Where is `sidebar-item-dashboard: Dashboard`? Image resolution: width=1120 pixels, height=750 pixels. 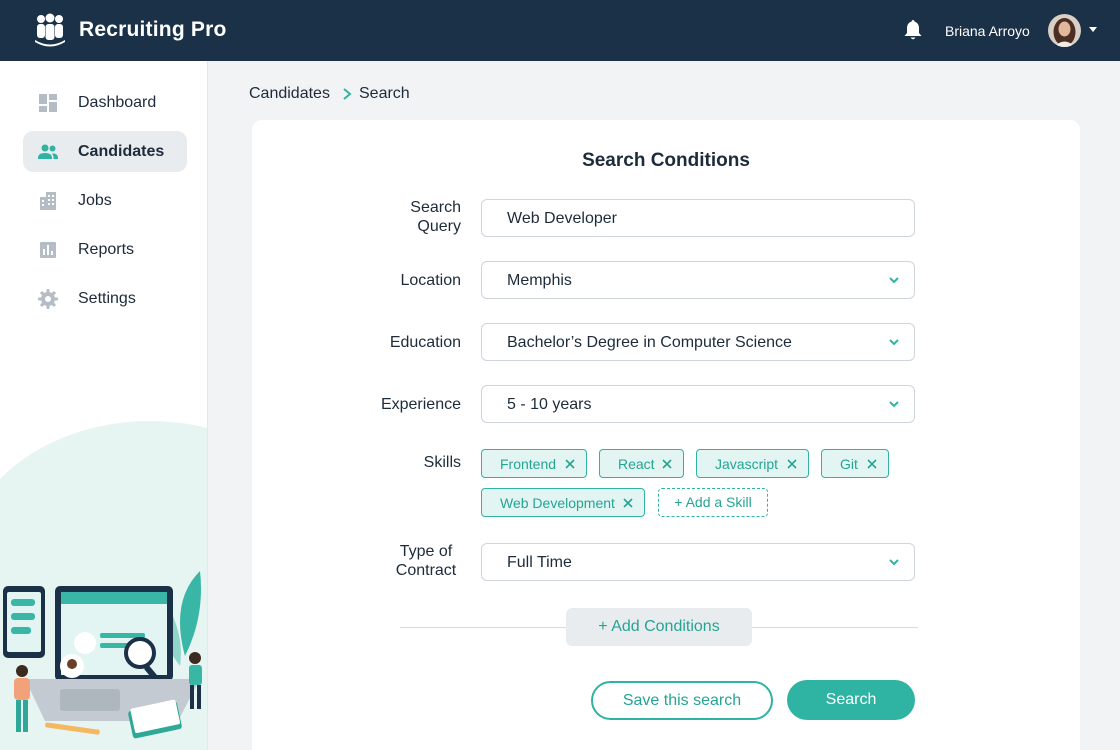
sidebar-item-dashboard: Dashboard is located at coordinates (105, 102).